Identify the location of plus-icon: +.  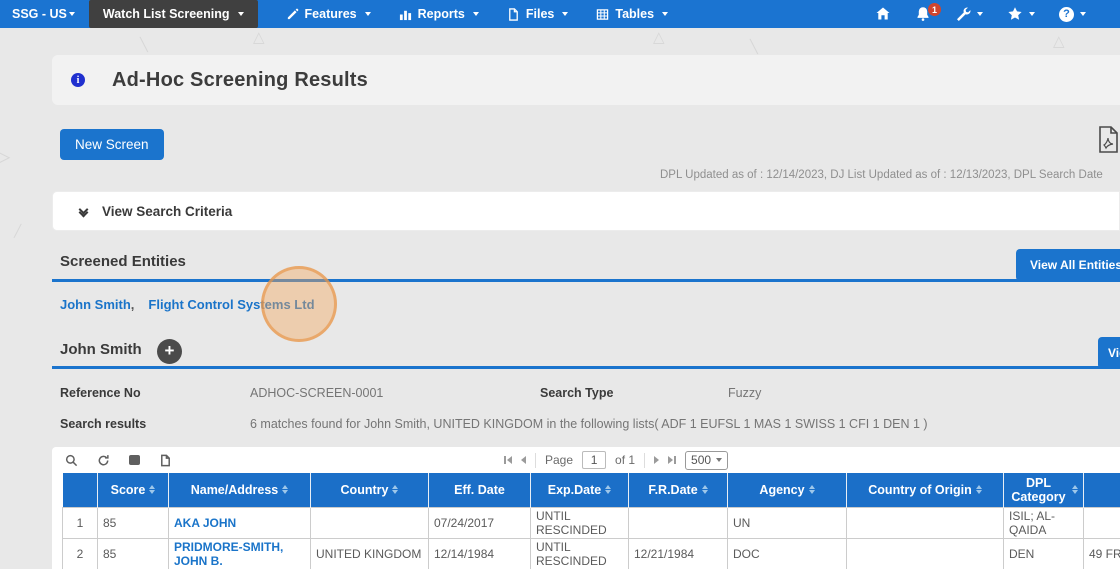
(169, 350).